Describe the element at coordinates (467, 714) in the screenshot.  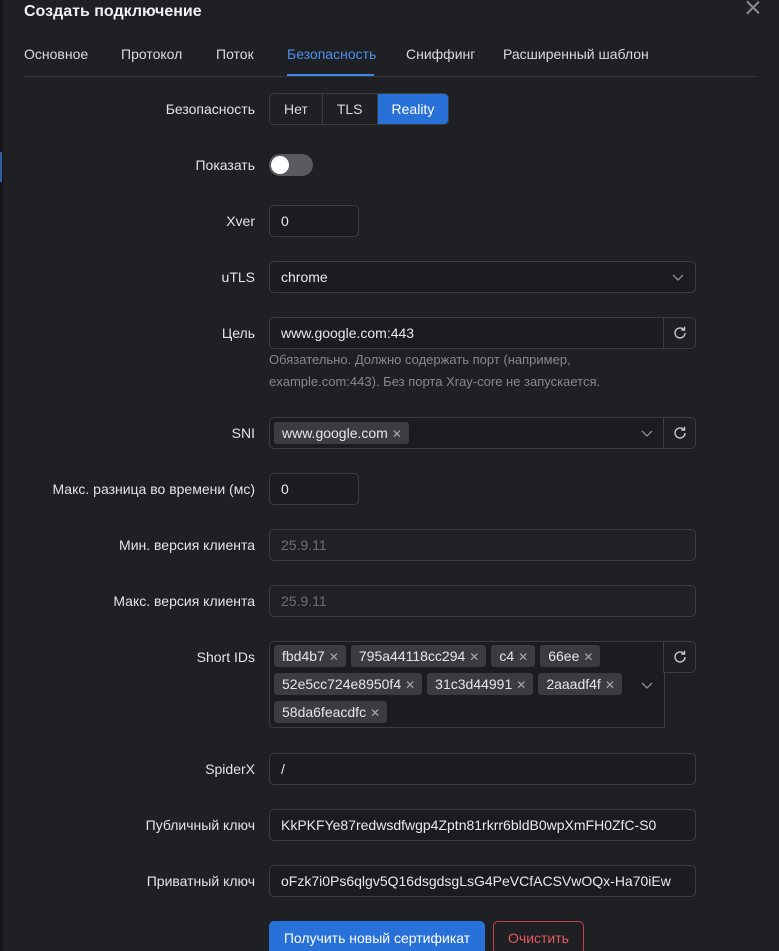
I see `short-ids-row: 58da6feacdfc ✕` at that location.